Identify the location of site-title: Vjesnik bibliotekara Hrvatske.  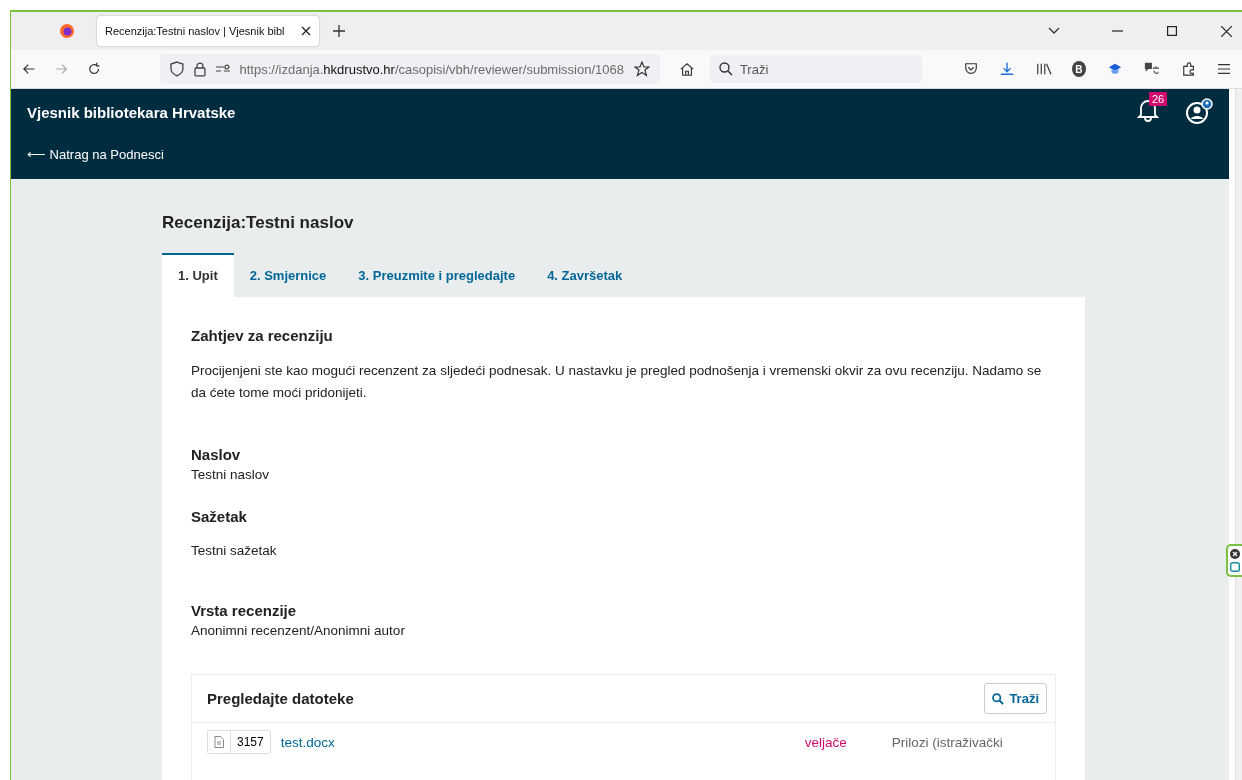
(131, 112).